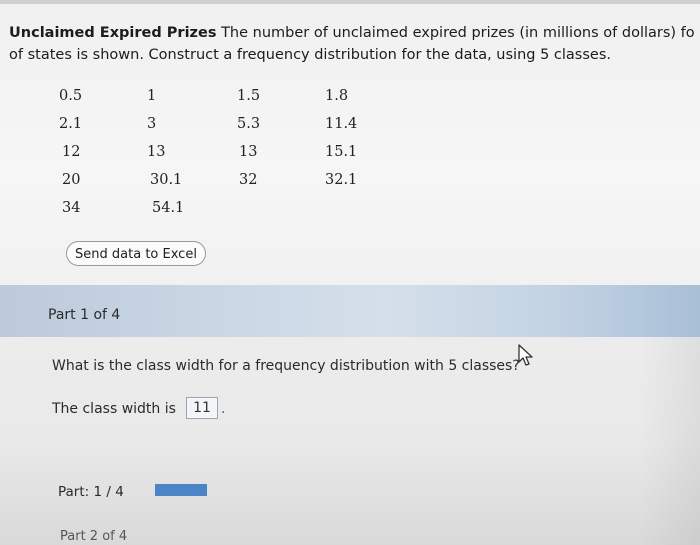 The height and width of the screenshot is (545, 700). What do you see at coordinates (136, 253) in the screenshot?
I see `send-to-excel-button: Send data to Excel` at bounding box center [136, 253].